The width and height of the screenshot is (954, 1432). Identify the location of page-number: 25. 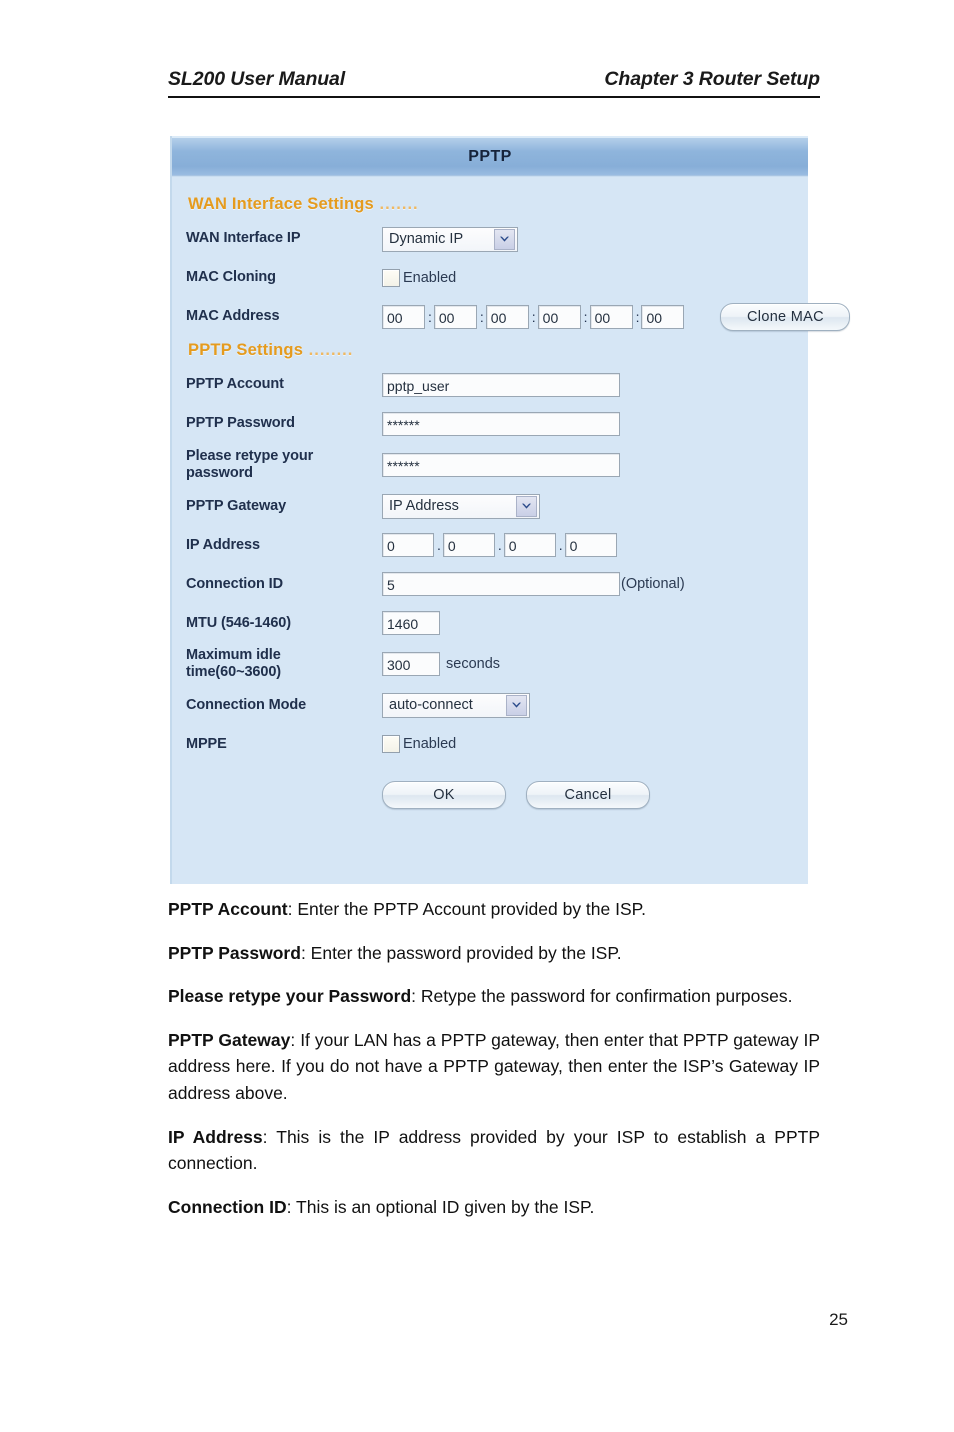
(838, 1319).